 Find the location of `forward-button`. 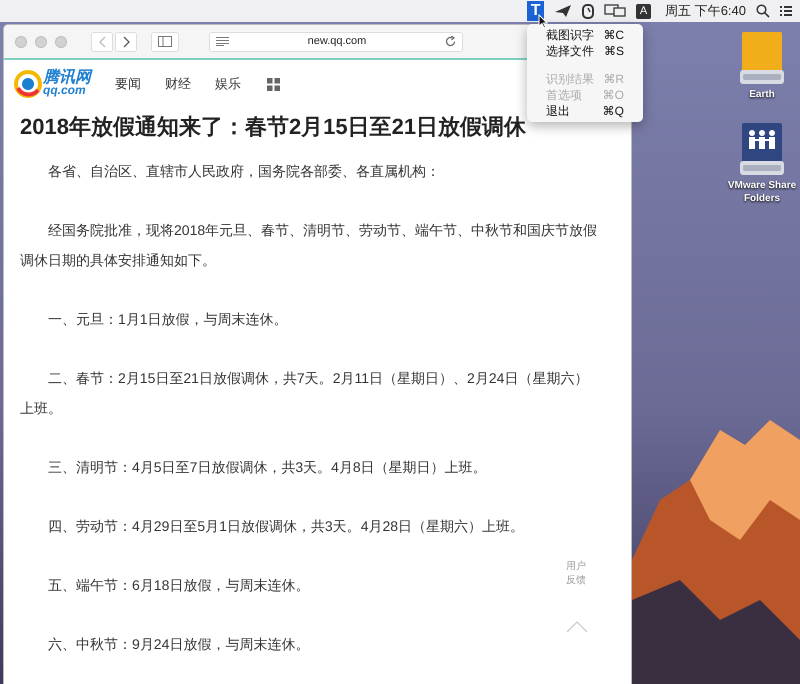

forward-button is located at coordinates (126, 42).